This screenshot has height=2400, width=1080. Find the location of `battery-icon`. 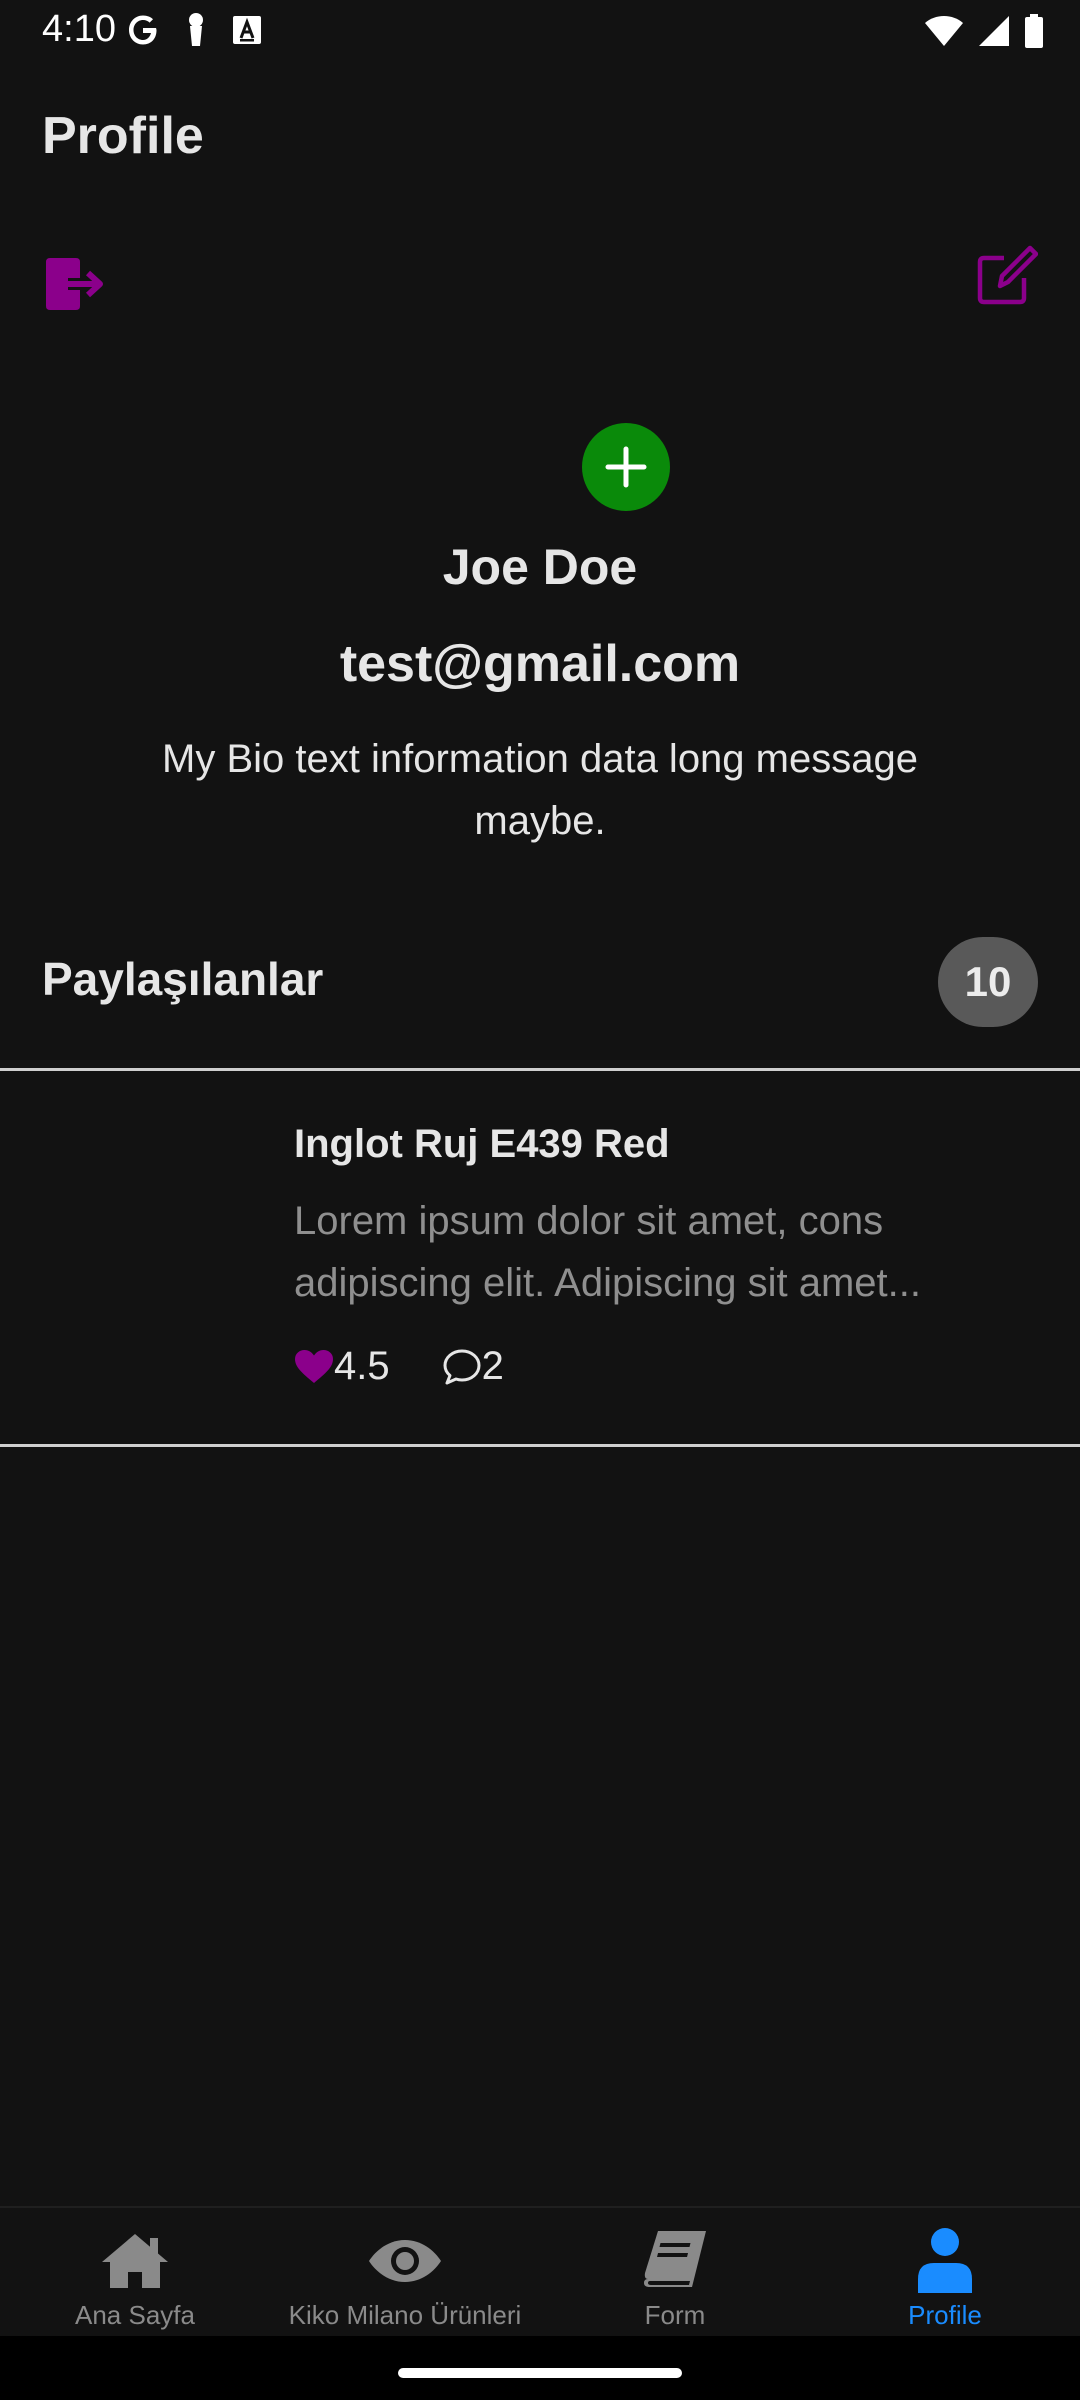

battery-icon is located at coordinates (1034, 31).